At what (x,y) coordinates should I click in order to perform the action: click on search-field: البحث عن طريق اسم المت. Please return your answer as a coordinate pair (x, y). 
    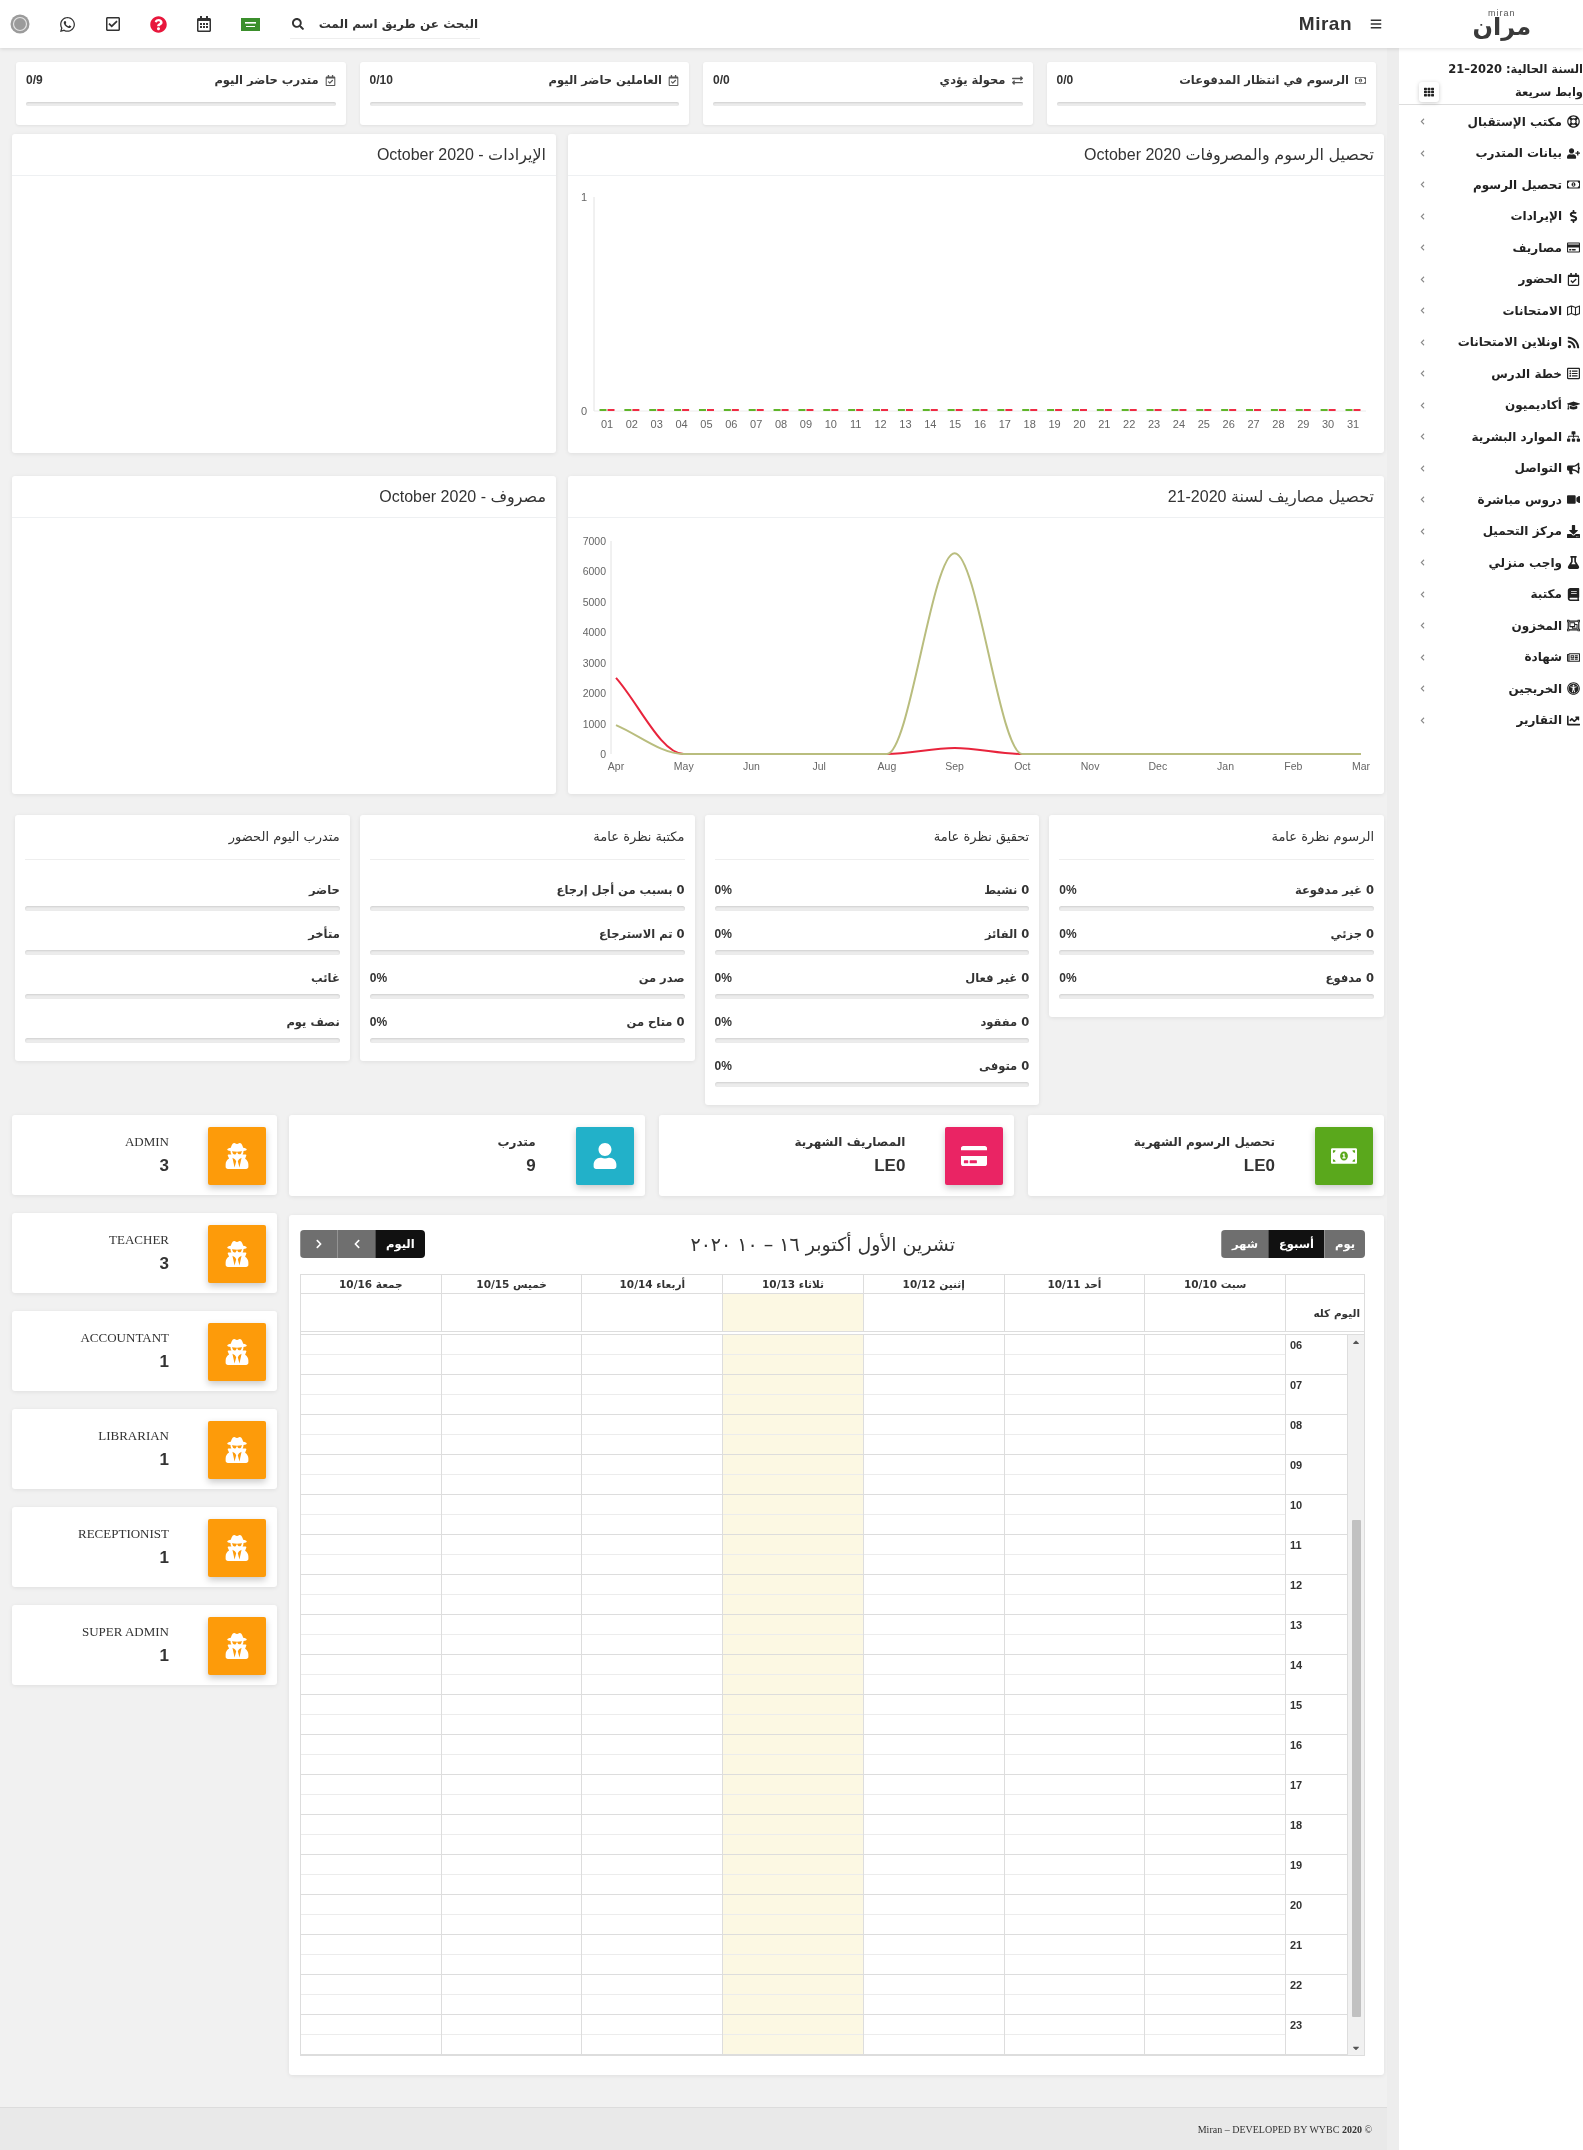
    Looking at the image, I should click on (385, 24).